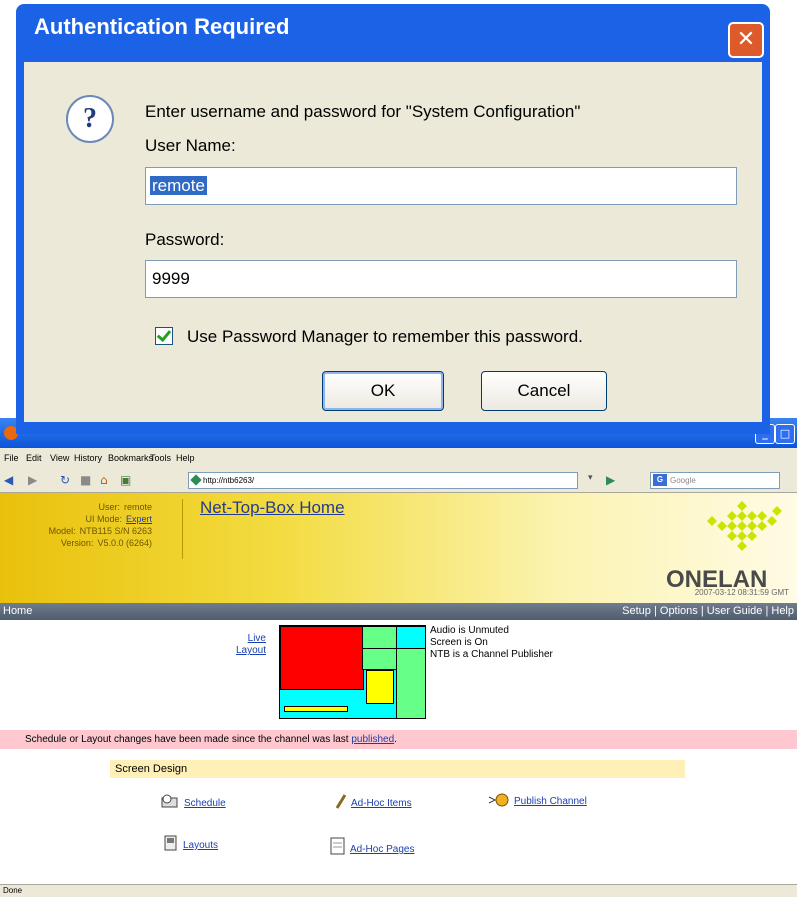 Image resolution: width=797 pixels, height=897 pixels. I want to click on preview-zone-yellow, so click(380, 687).